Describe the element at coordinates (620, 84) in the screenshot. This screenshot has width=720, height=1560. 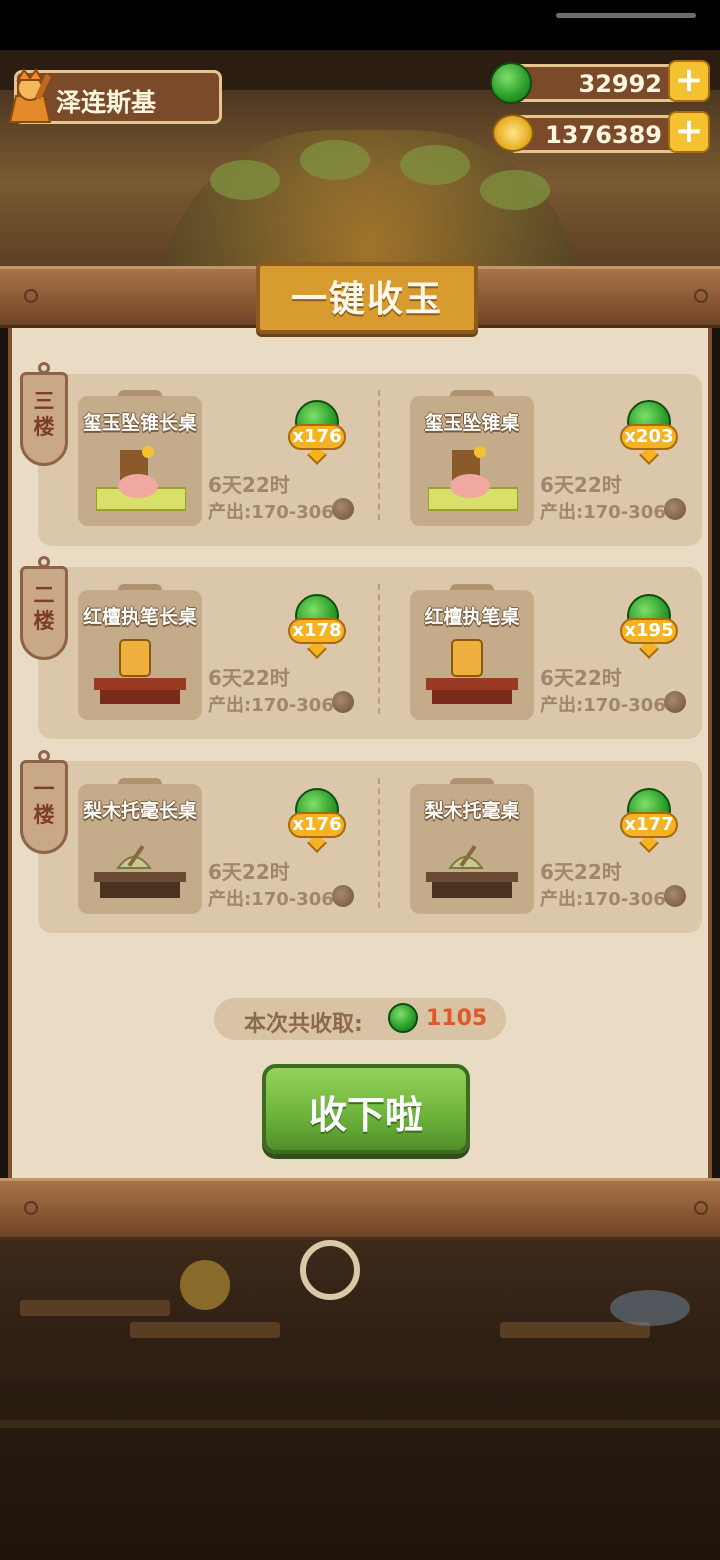
I see `jade-amount: 32992` at that location.